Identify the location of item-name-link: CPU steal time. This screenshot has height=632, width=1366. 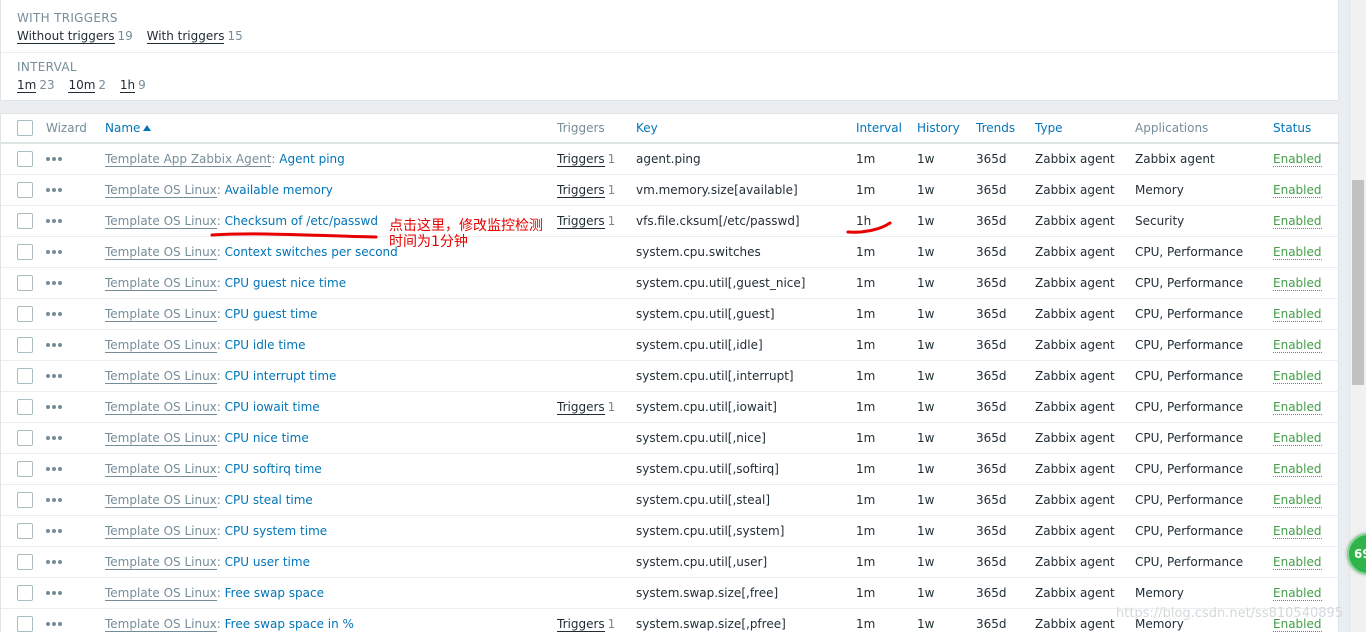
(269, 500).